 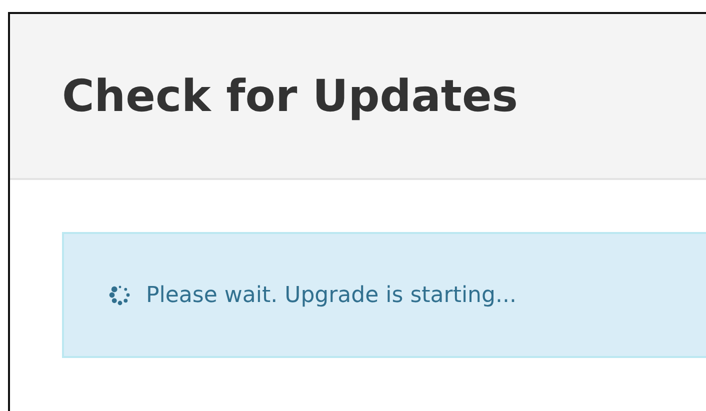 What do you see at coordinates (290, 96) in the screenshot?
I see `page-title: Check for Updates` at bounding box center [290, 96].